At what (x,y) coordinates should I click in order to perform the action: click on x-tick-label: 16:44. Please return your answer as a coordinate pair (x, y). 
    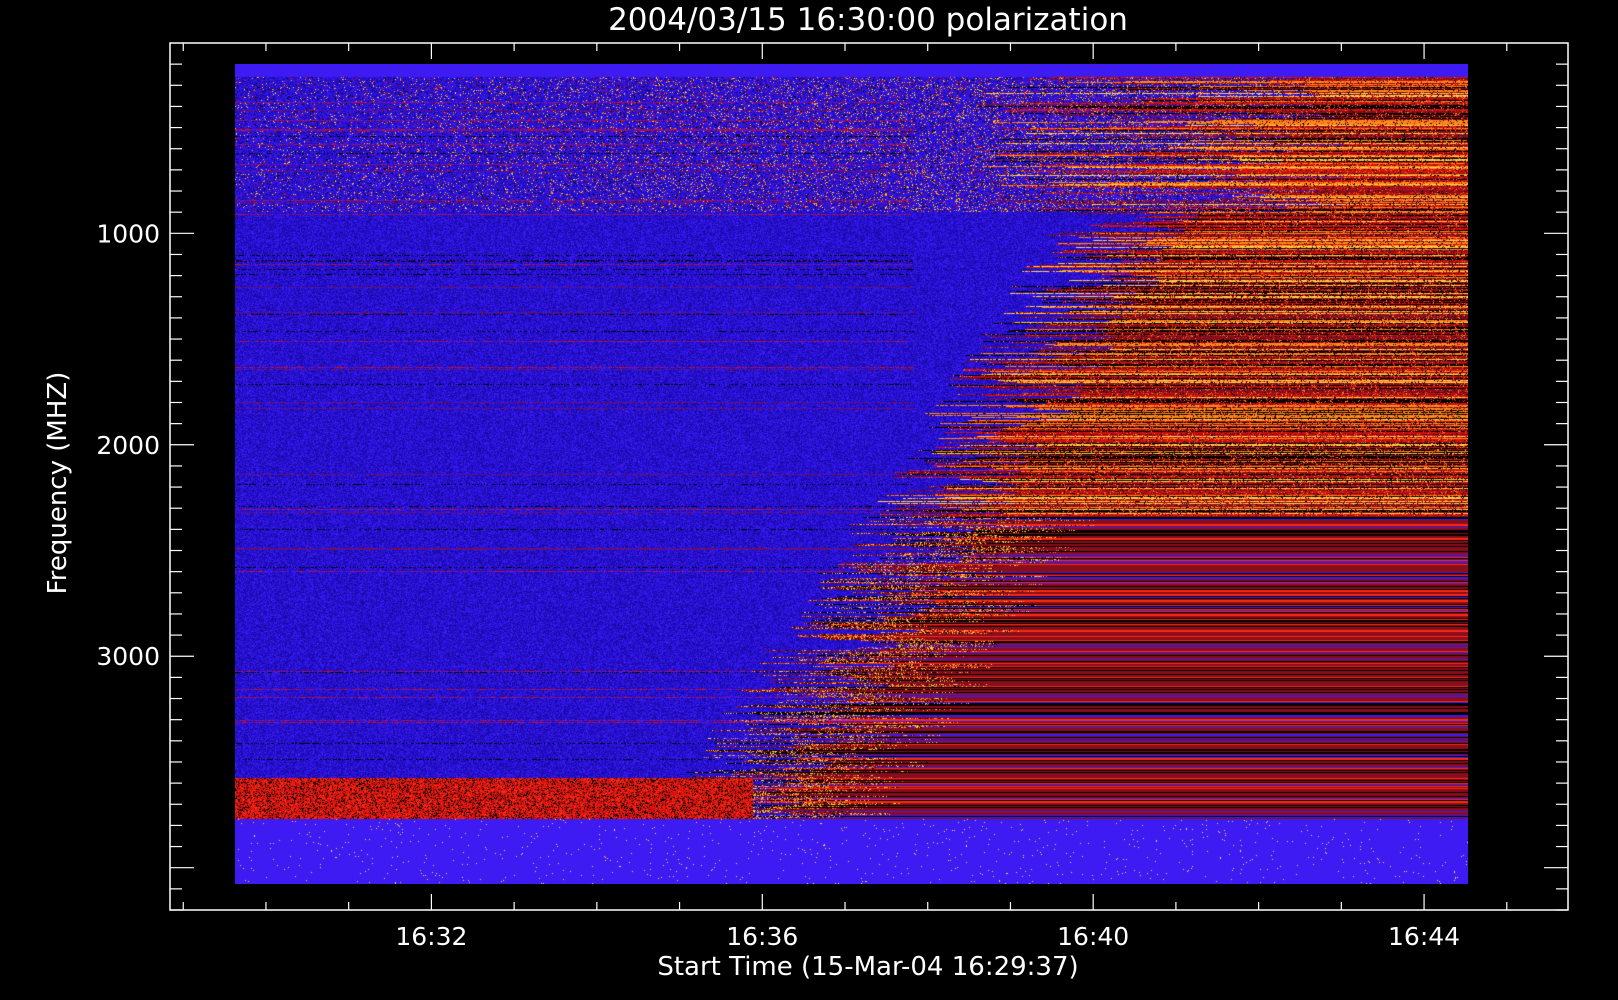
    Looking at the image, I should click on (1424, 936).